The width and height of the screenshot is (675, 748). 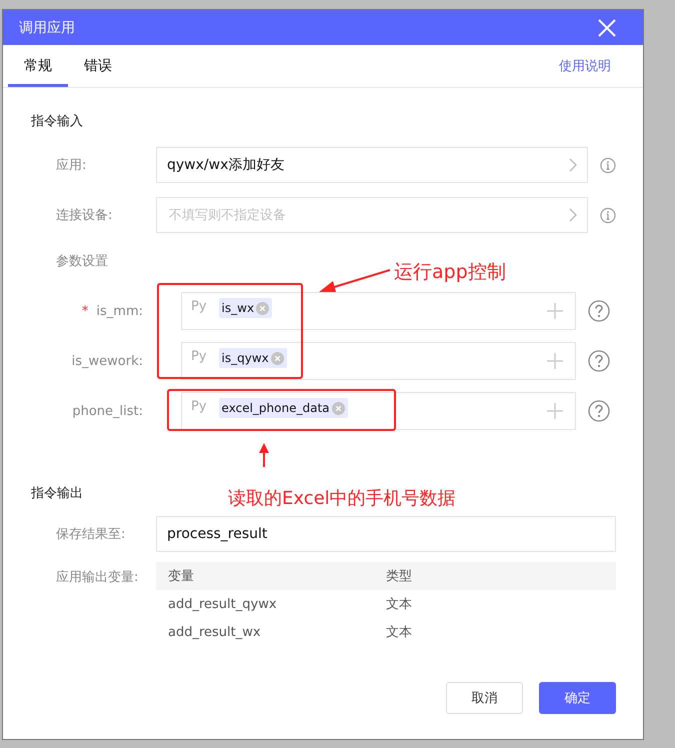 What do you see at coordinates (38, 66) in the screenshot?
I see `tab: 常规` at bounding box center [38, 66].